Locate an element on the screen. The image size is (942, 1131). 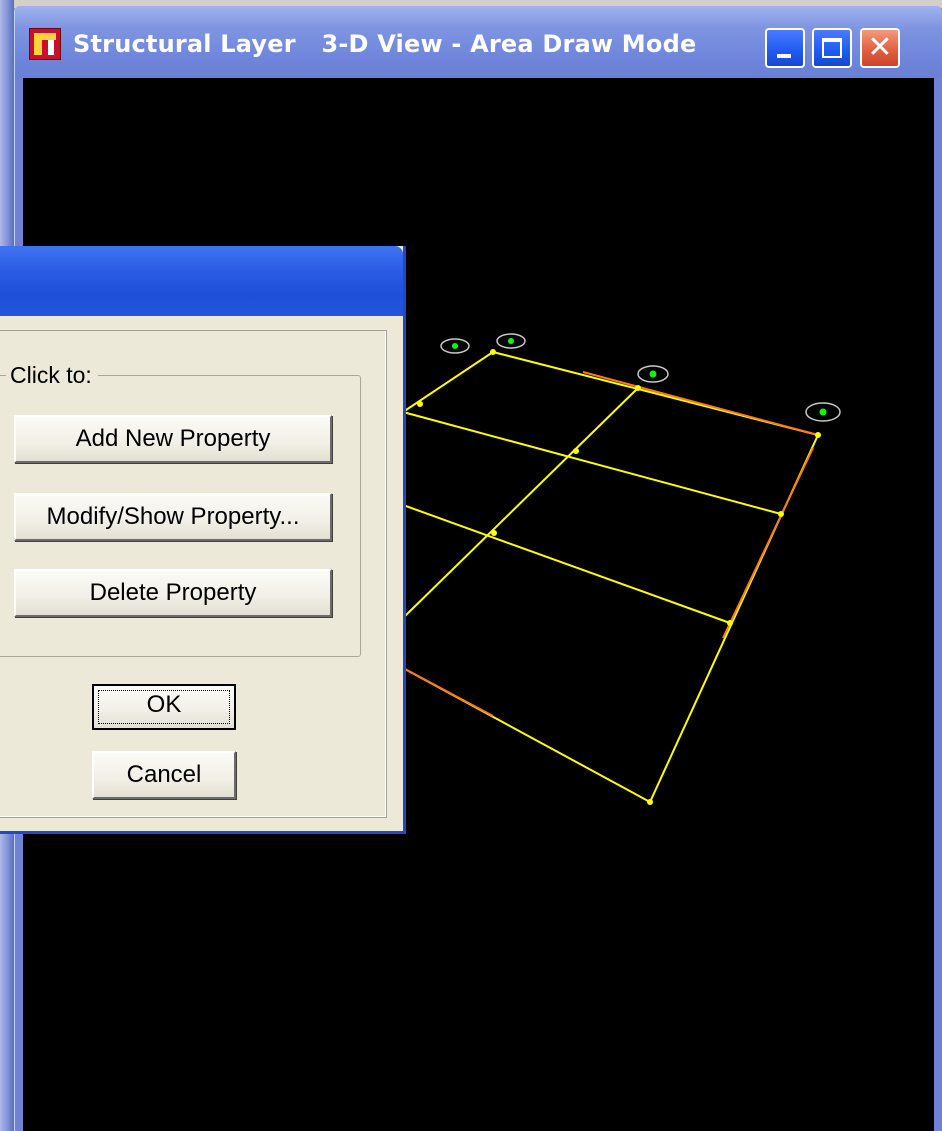
close-icon: ✕ is located at coordinates (880, 47).